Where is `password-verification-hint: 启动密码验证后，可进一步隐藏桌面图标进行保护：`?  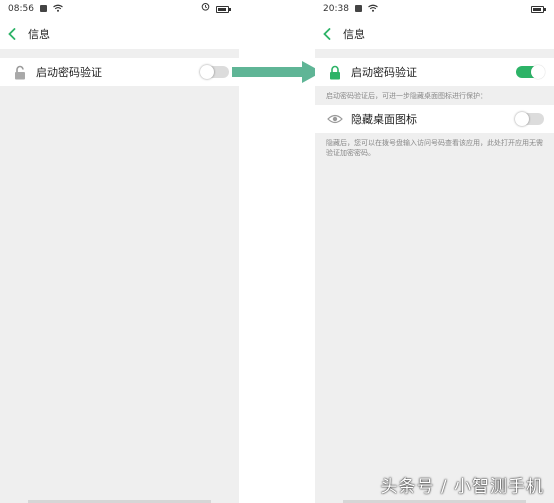 password-verification-hint: 启动密码验证后，可进一步隐藏桌面图标进行保护： is located at coordinates (434, 95).